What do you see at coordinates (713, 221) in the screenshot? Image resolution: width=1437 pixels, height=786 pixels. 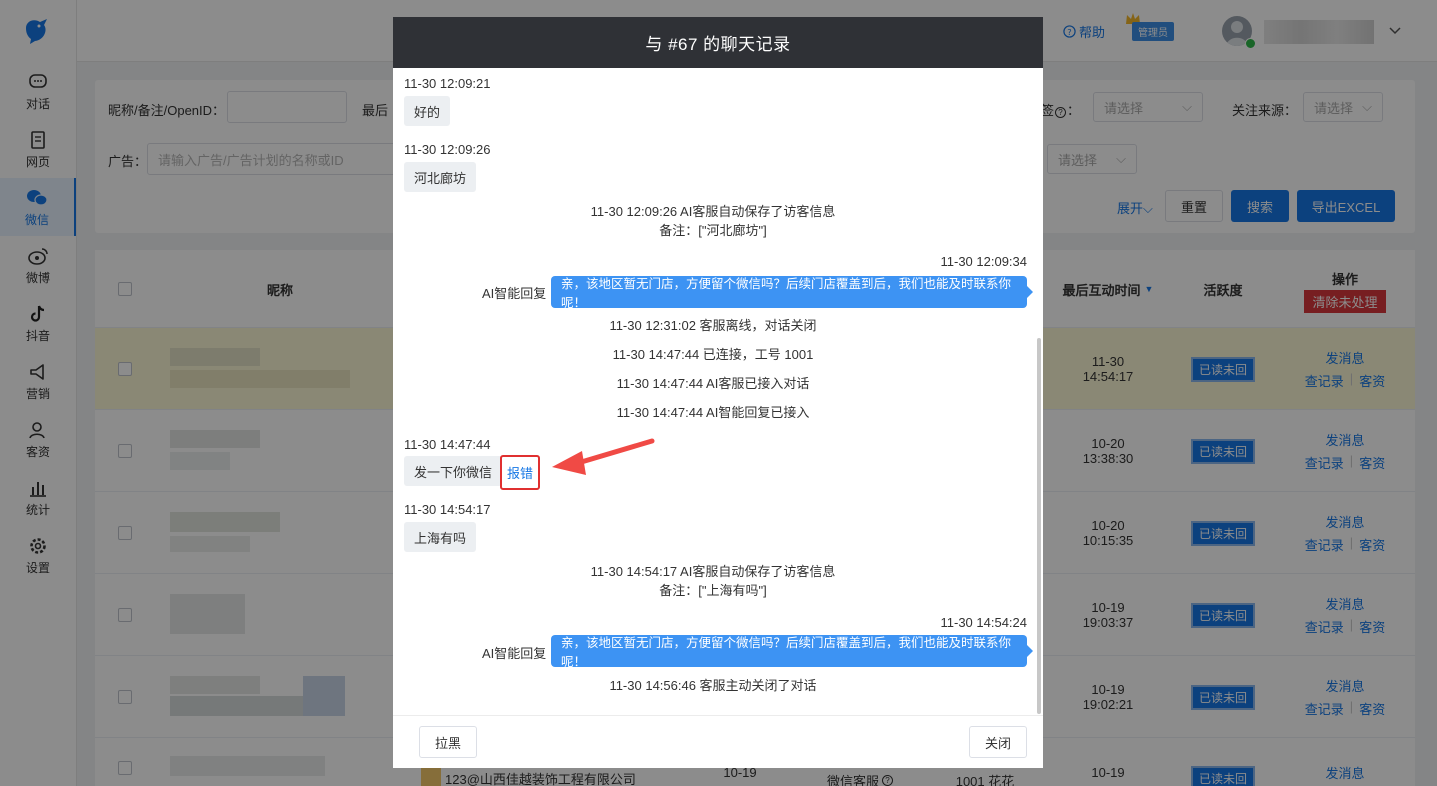 I see `system-message: 11-30 12:09:26 AI客服自动保存了访客信息 备注：["河北廊坊"]` at bounding box center [713, 221].